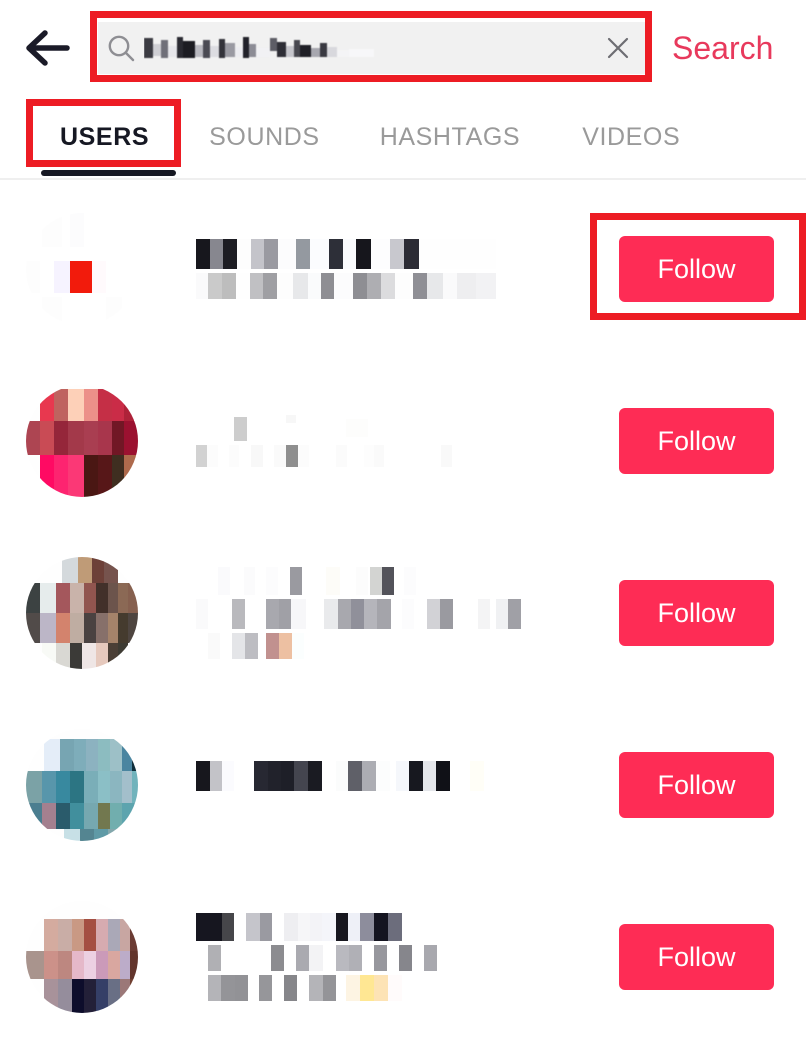  I want to click on back-button, so click(48, 48).